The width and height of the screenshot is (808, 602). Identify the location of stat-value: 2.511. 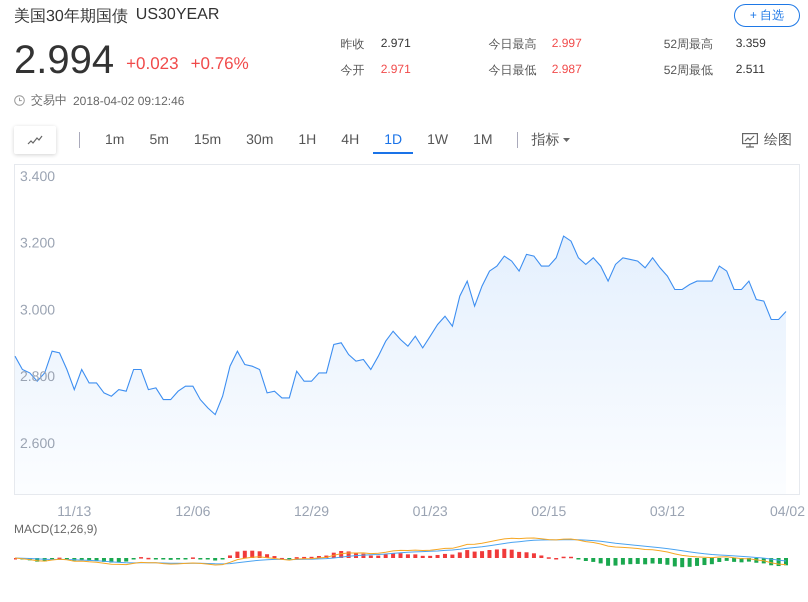
(751, 70).